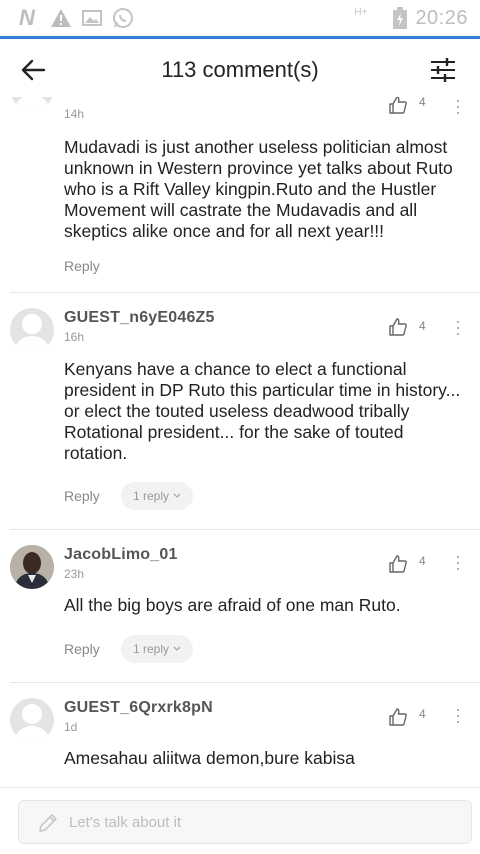 This screenshot has width=480, height=854. Describe the element at coordinates (27, 17) in the screenshot. I see `n-logo-icon: N` at that location.